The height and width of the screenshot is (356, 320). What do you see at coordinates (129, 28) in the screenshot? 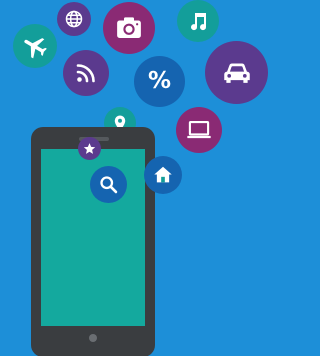
I see `camera-icon` at bounding box center [129, 28].